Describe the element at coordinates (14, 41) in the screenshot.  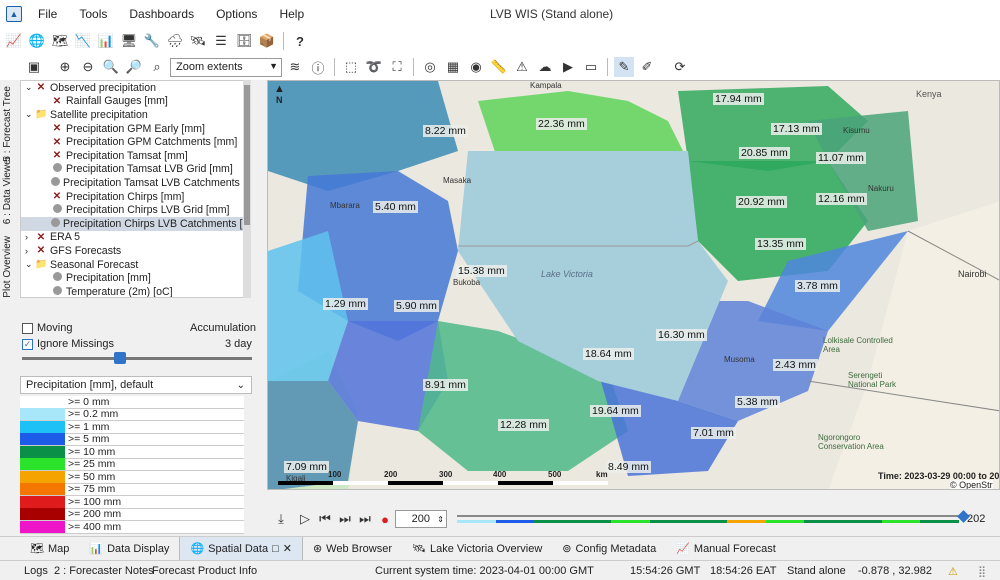
I see `chart-icon: 📈` at that location.